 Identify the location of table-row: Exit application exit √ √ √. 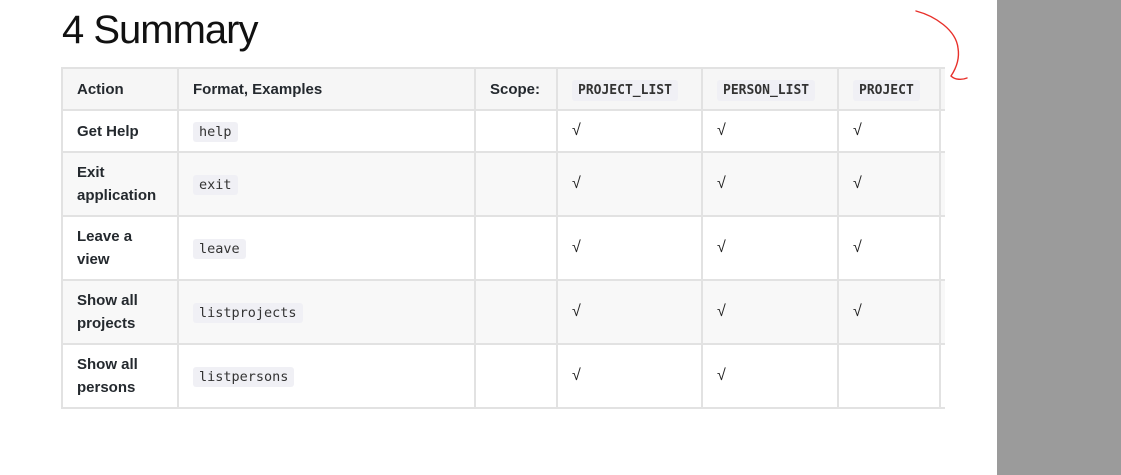
(503, 184).